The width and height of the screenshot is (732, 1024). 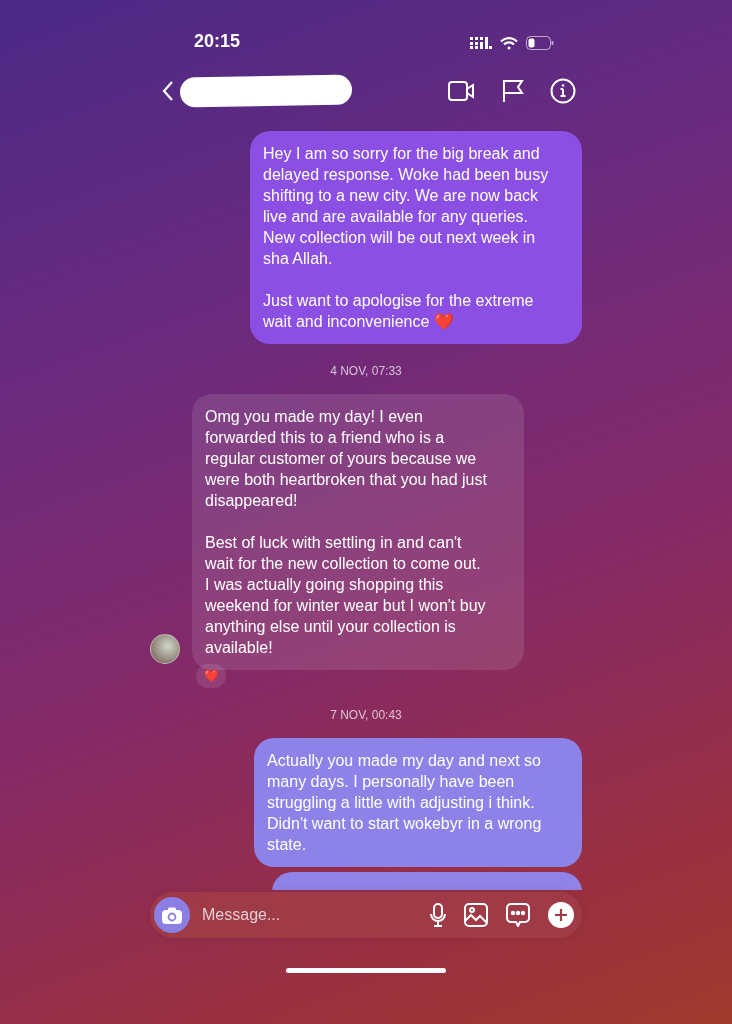 I want to click on heart-reaction: ❤, so click(x=211, y=676).